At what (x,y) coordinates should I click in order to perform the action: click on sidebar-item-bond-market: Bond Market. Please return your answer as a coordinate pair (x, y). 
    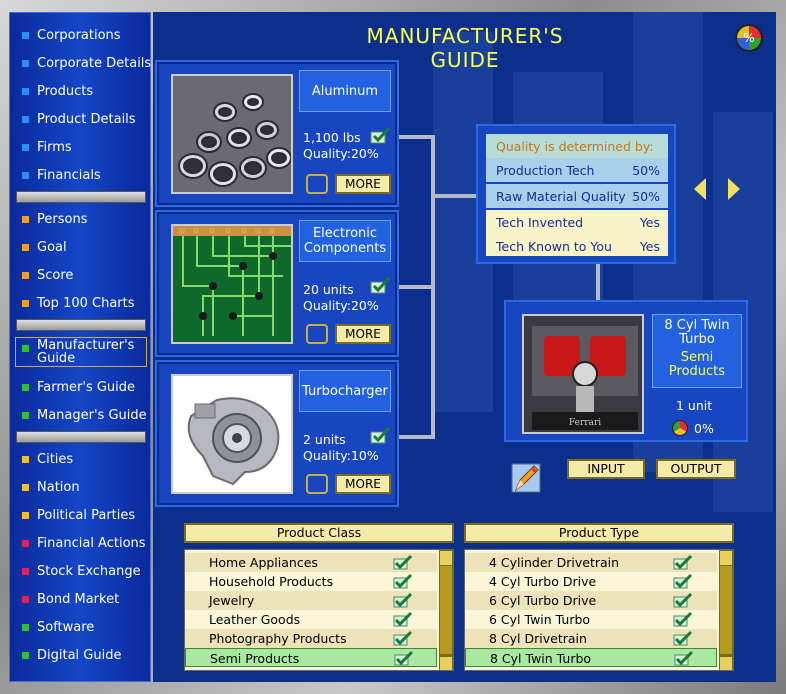
    Looking at the image, I should click on (81, 601).